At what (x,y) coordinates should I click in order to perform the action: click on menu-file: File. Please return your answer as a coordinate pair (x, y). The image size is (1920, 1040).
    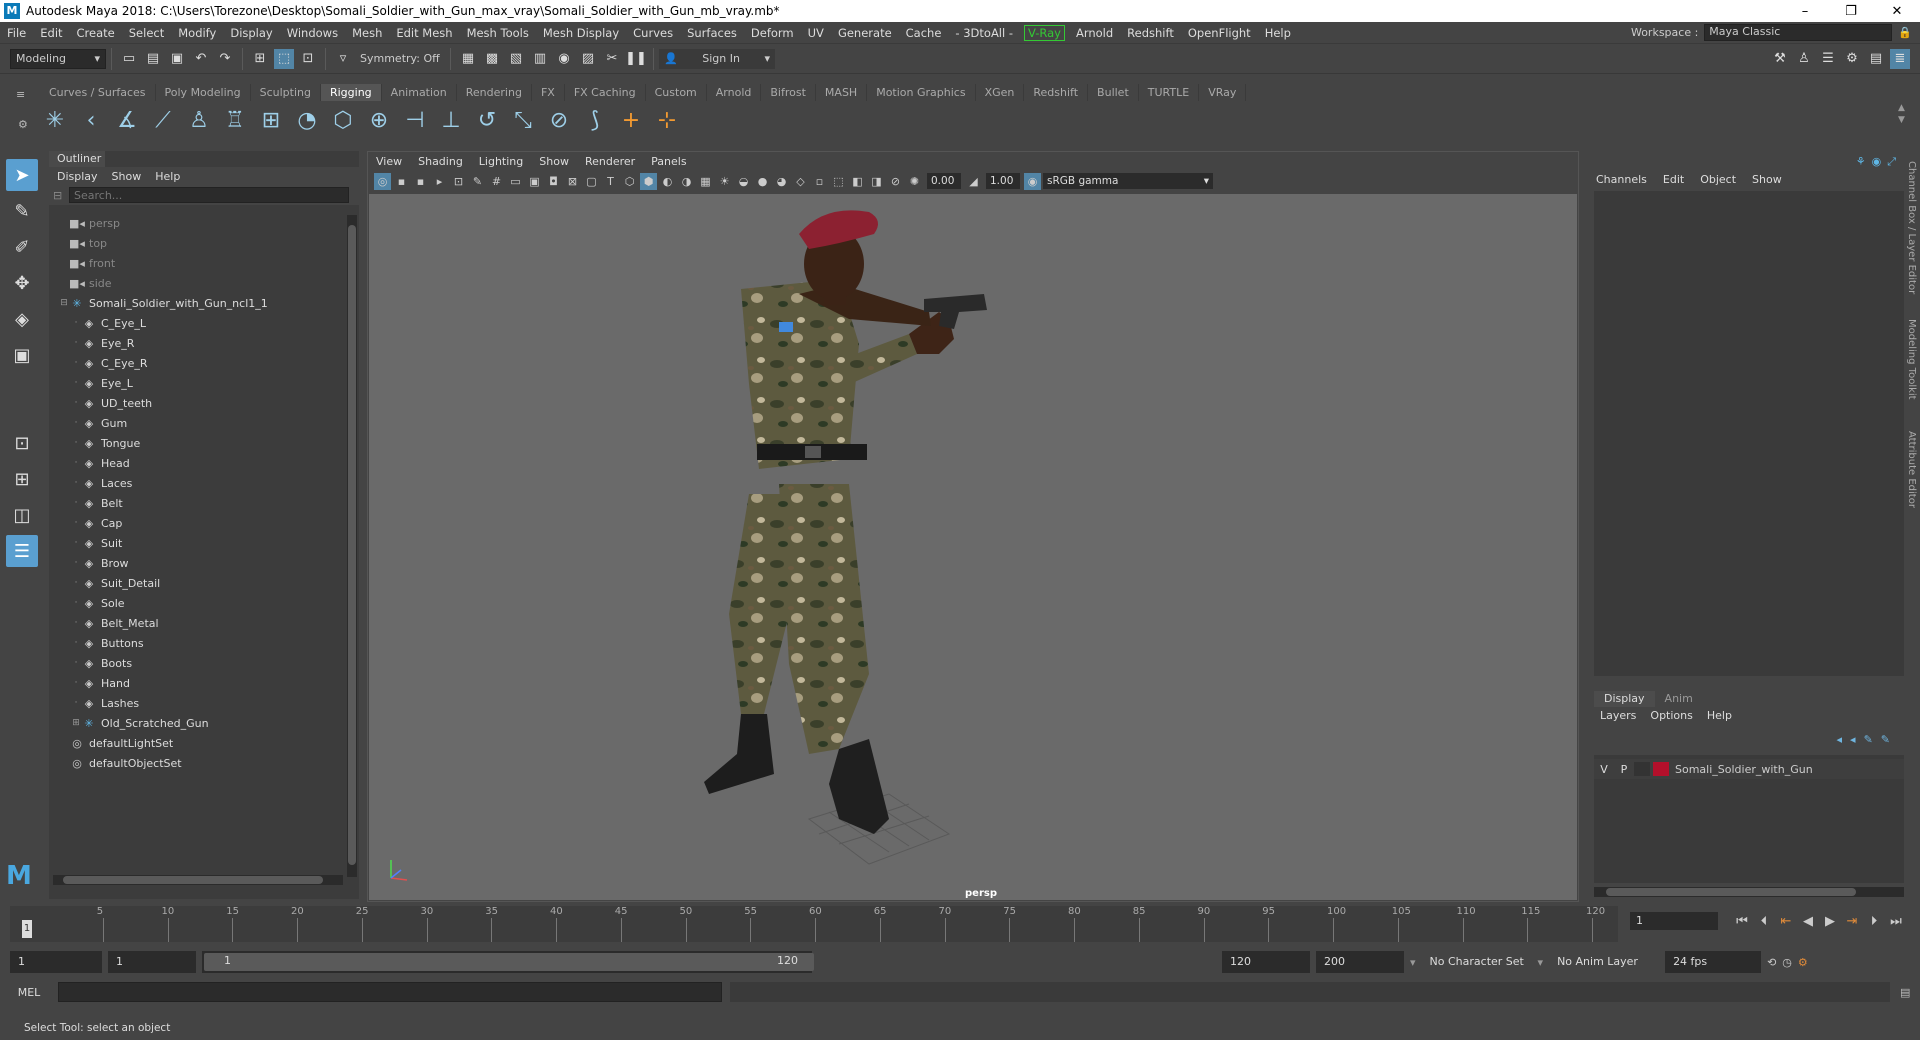
    Looking at the image, I should click on (16, 33).